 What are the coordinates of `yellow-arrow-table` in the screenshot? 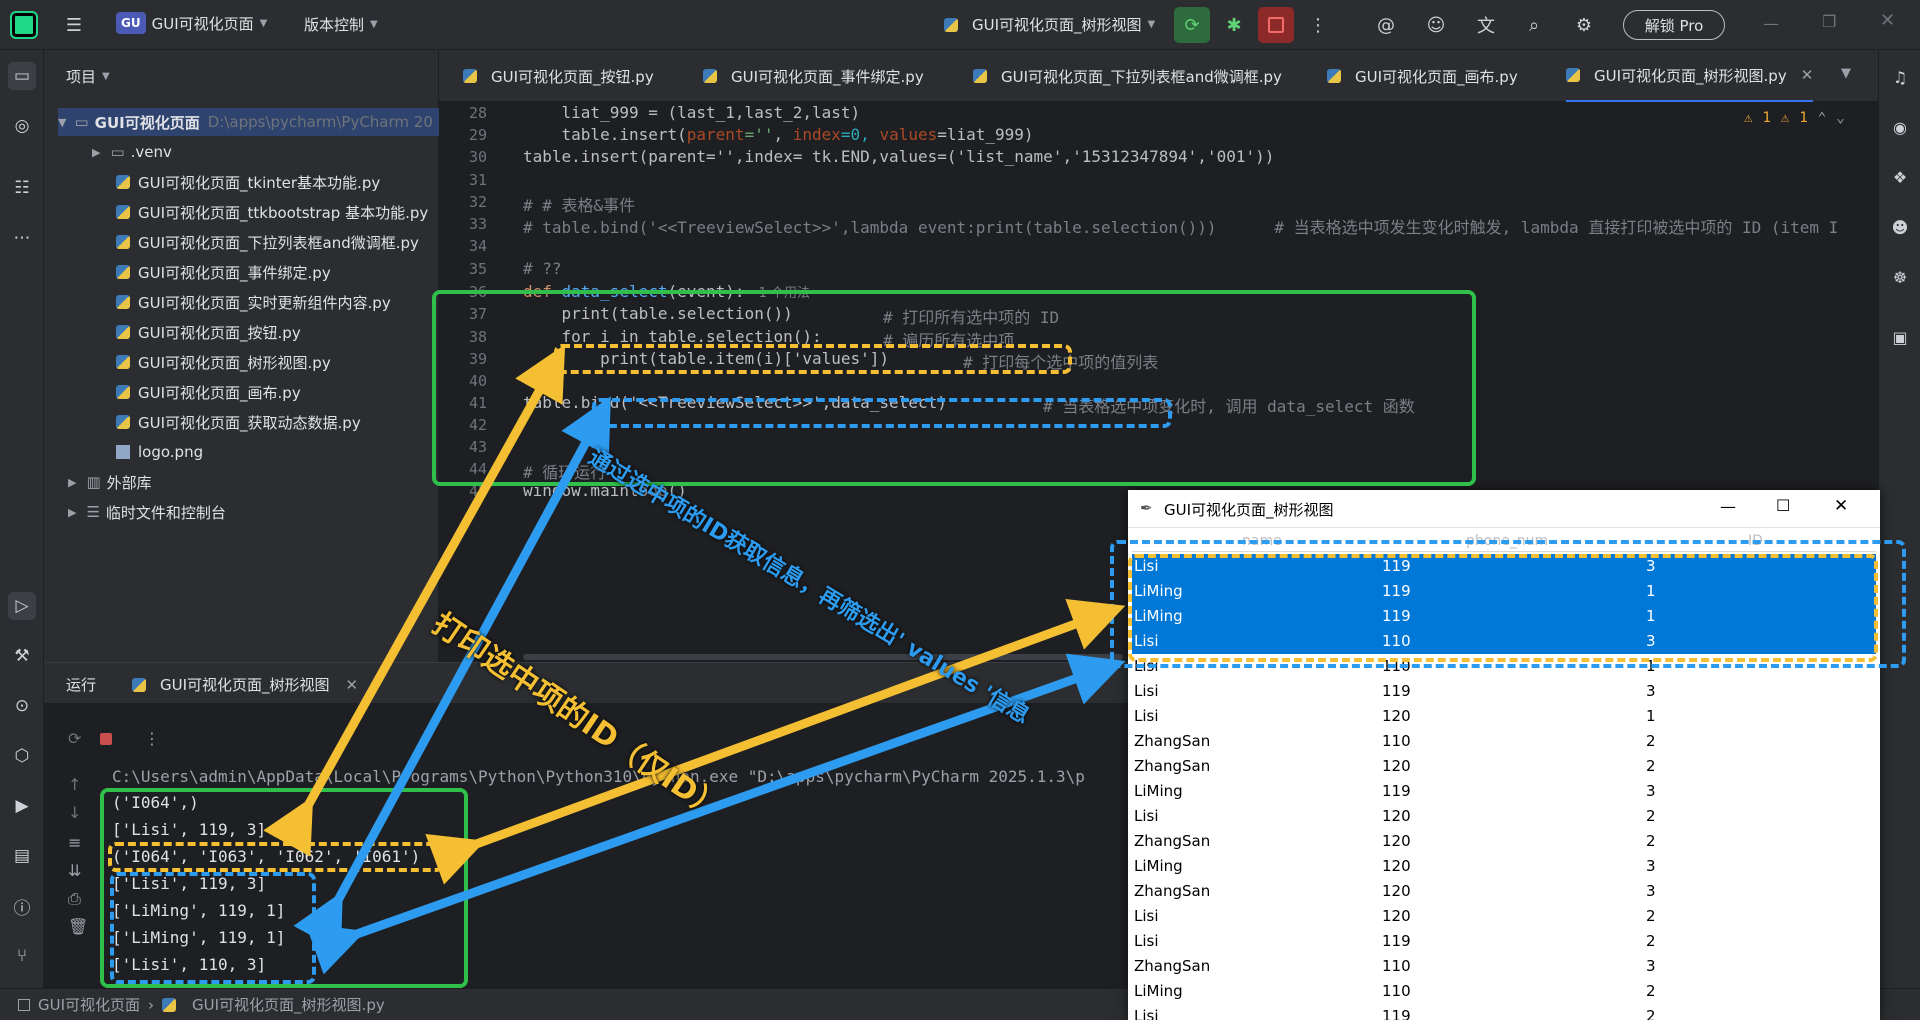 It's located at (775, 741).